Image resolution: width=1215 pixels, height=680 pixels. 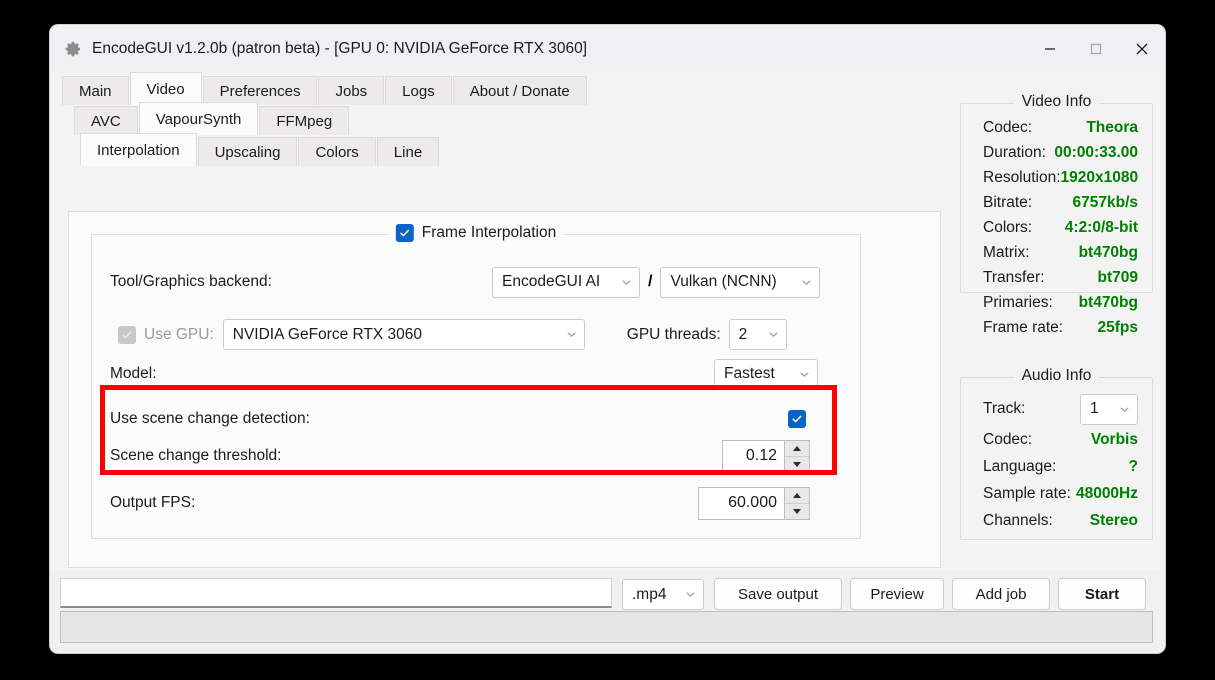 What do you see at coordinates (1056, 127) in the screenshot?
I see `video-info-row: Codec: Theora` at bounding box center [1056, 127].